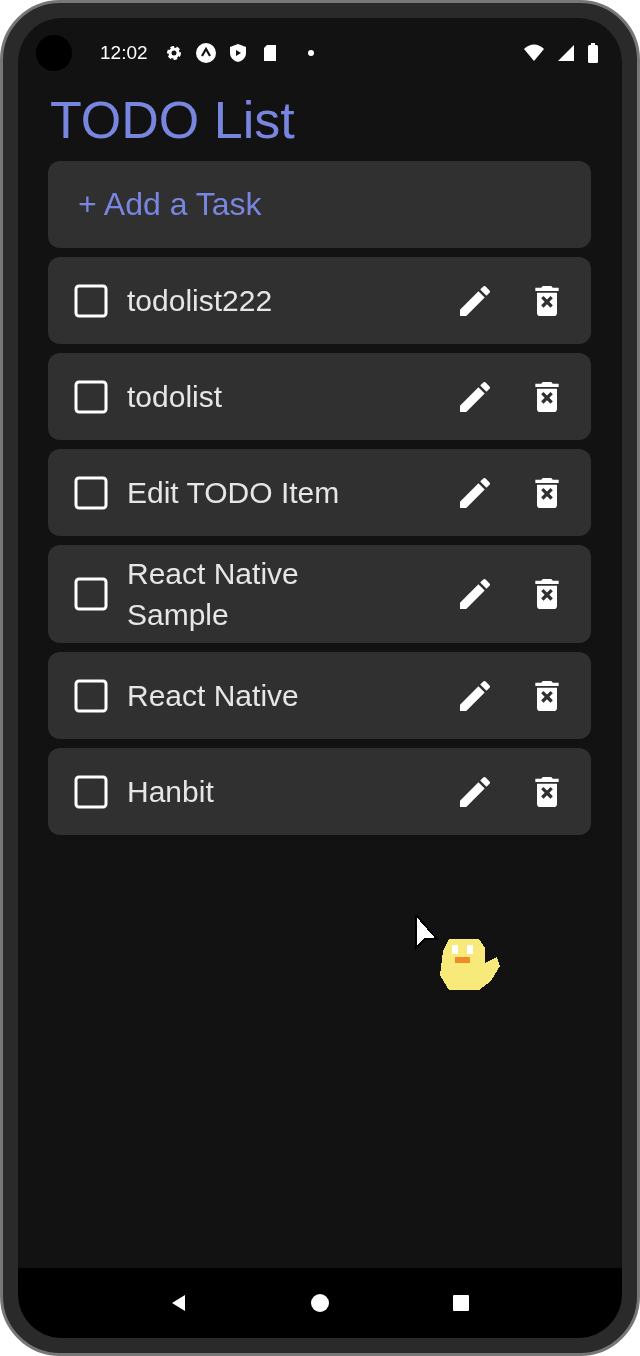 The image size is (640, 1356). I want to click on notification-dot-icon, so click(310, 53).